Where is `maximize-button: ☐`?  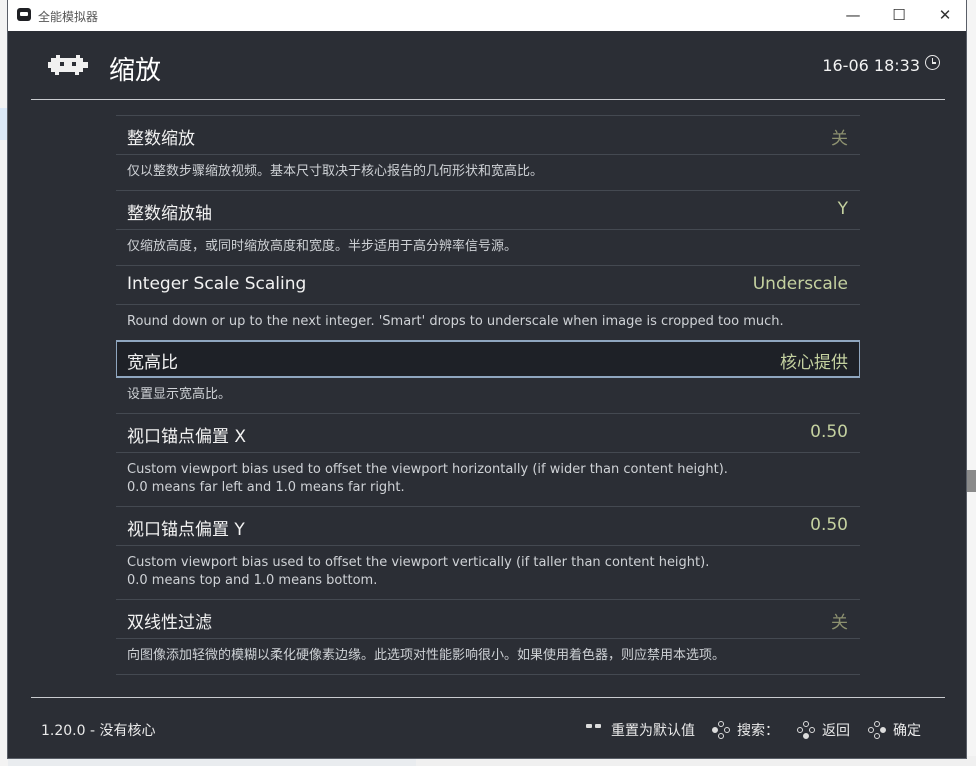
maximize-button: ☐ is located at coordinates (899, 15).